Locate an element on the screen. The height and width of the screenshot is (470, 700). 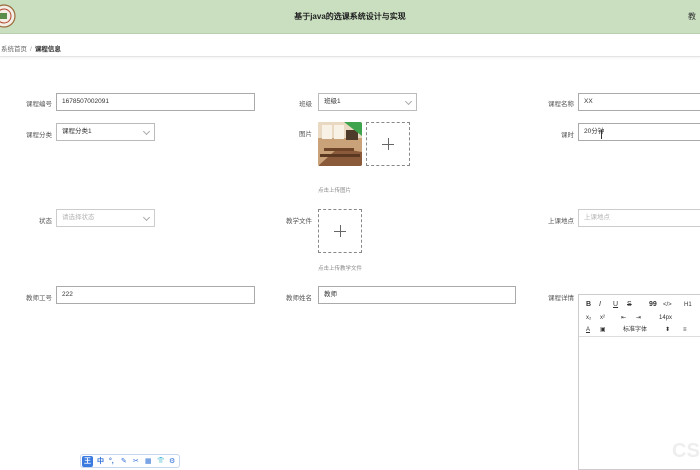
breadcrumb: 系统首页 / 课程信息 is located at coordinates (31, 48).